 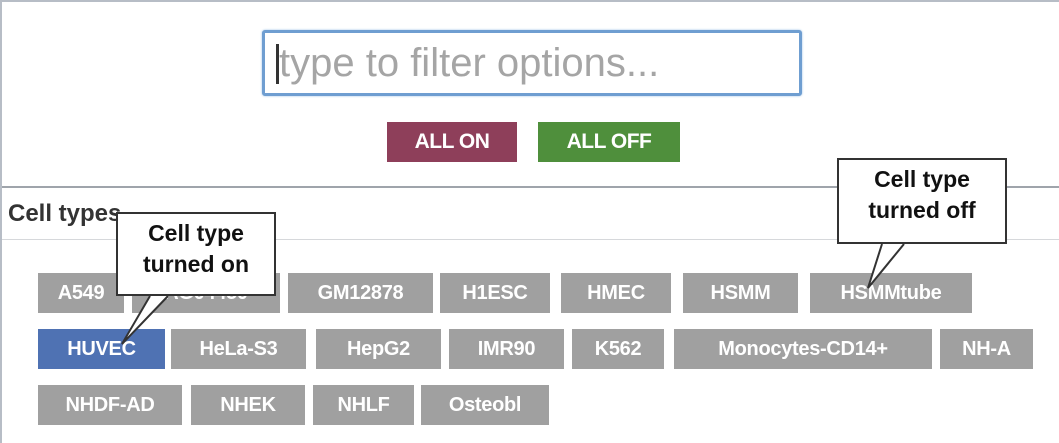 I want to click on text-caret, so click(x=277, y=64).